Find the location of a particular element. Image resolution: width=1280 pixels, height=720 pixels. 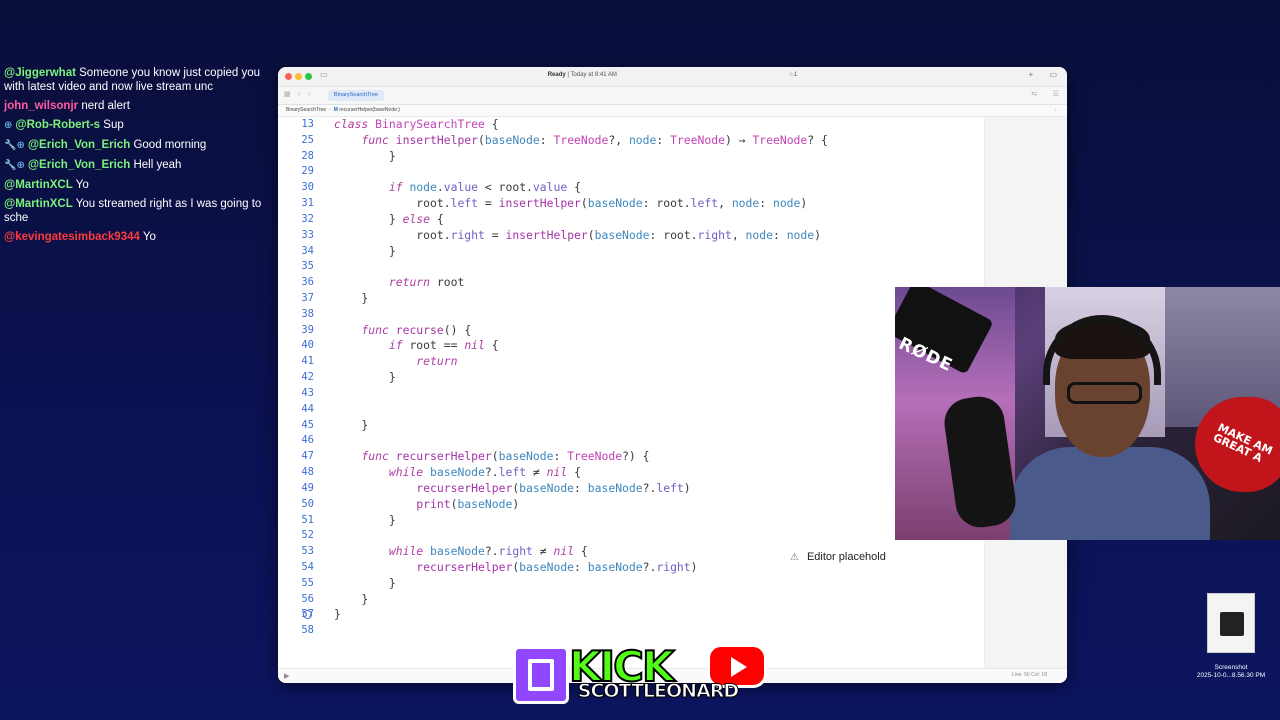

line-number: 25 is located at coordinates (296, 141).